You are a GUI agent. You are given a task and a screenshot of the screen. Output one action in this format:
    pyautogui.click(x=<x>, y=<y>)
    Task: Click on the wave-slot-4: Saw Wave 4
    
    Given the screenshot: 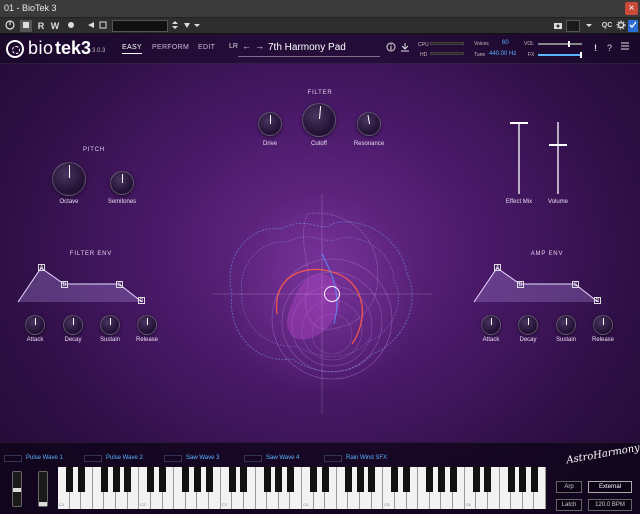 What is the action you would take?
    pyautogui.click(x=282, y=458)
    